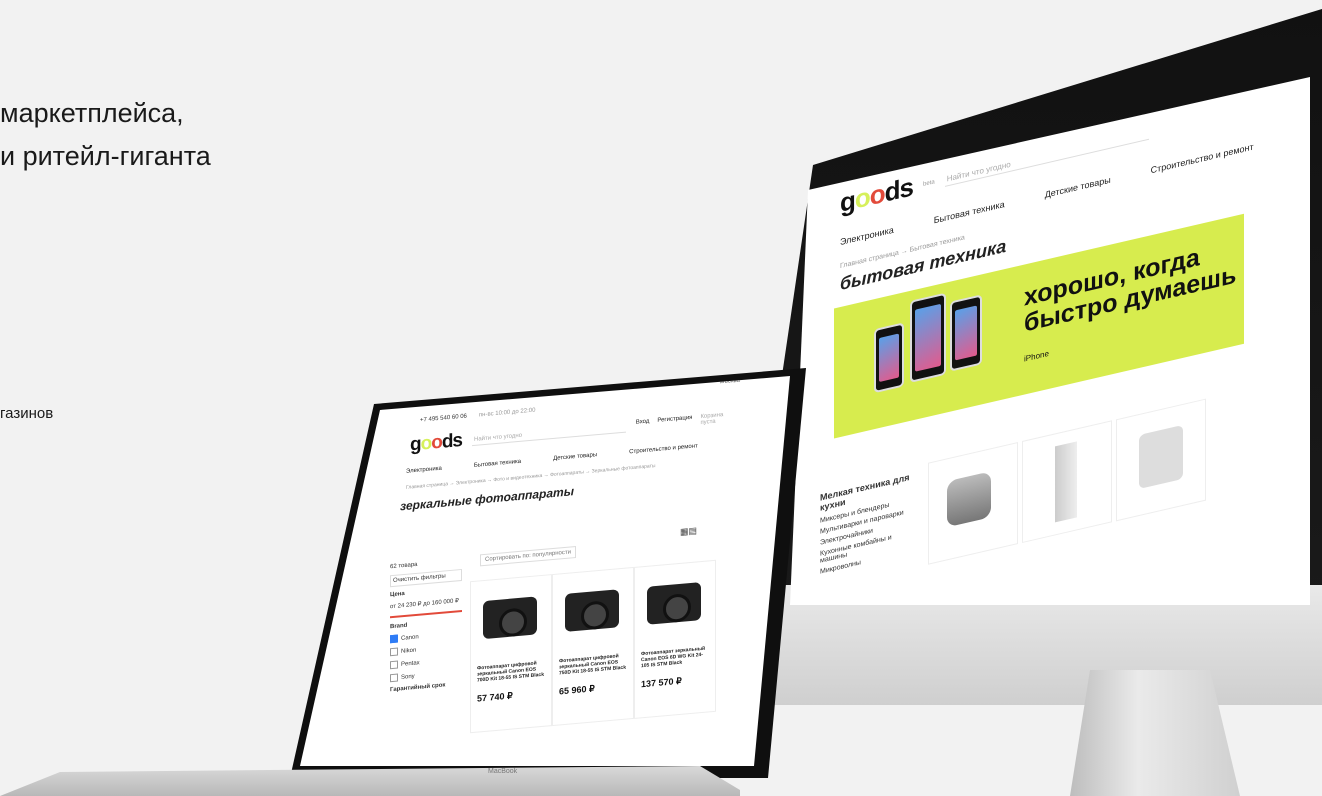 Image resolution: width=1322 pixels, height=796 pixels. I want to click on product-price: 57 740 ₽, so click(495, 697).